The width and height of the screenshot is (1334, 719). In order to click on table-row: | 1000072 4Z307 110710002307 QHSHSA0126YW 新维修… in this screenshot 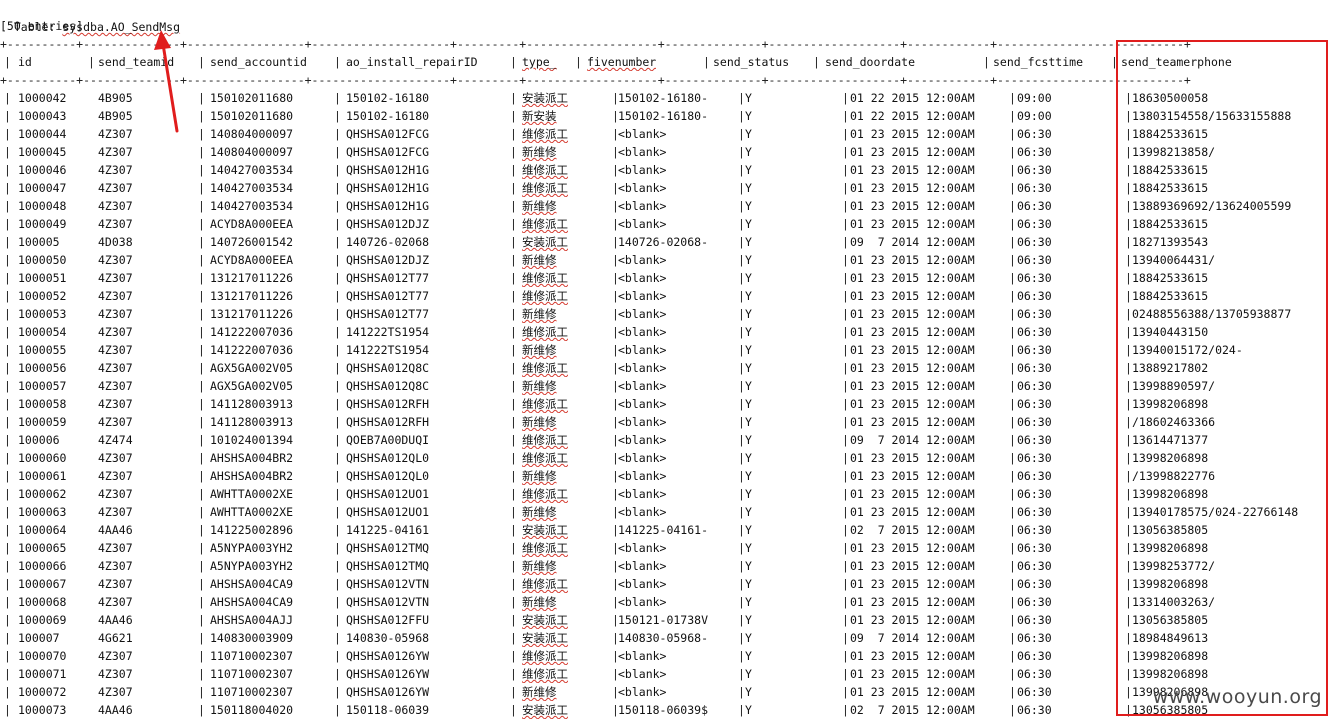, I will do `click(667, 692)`.